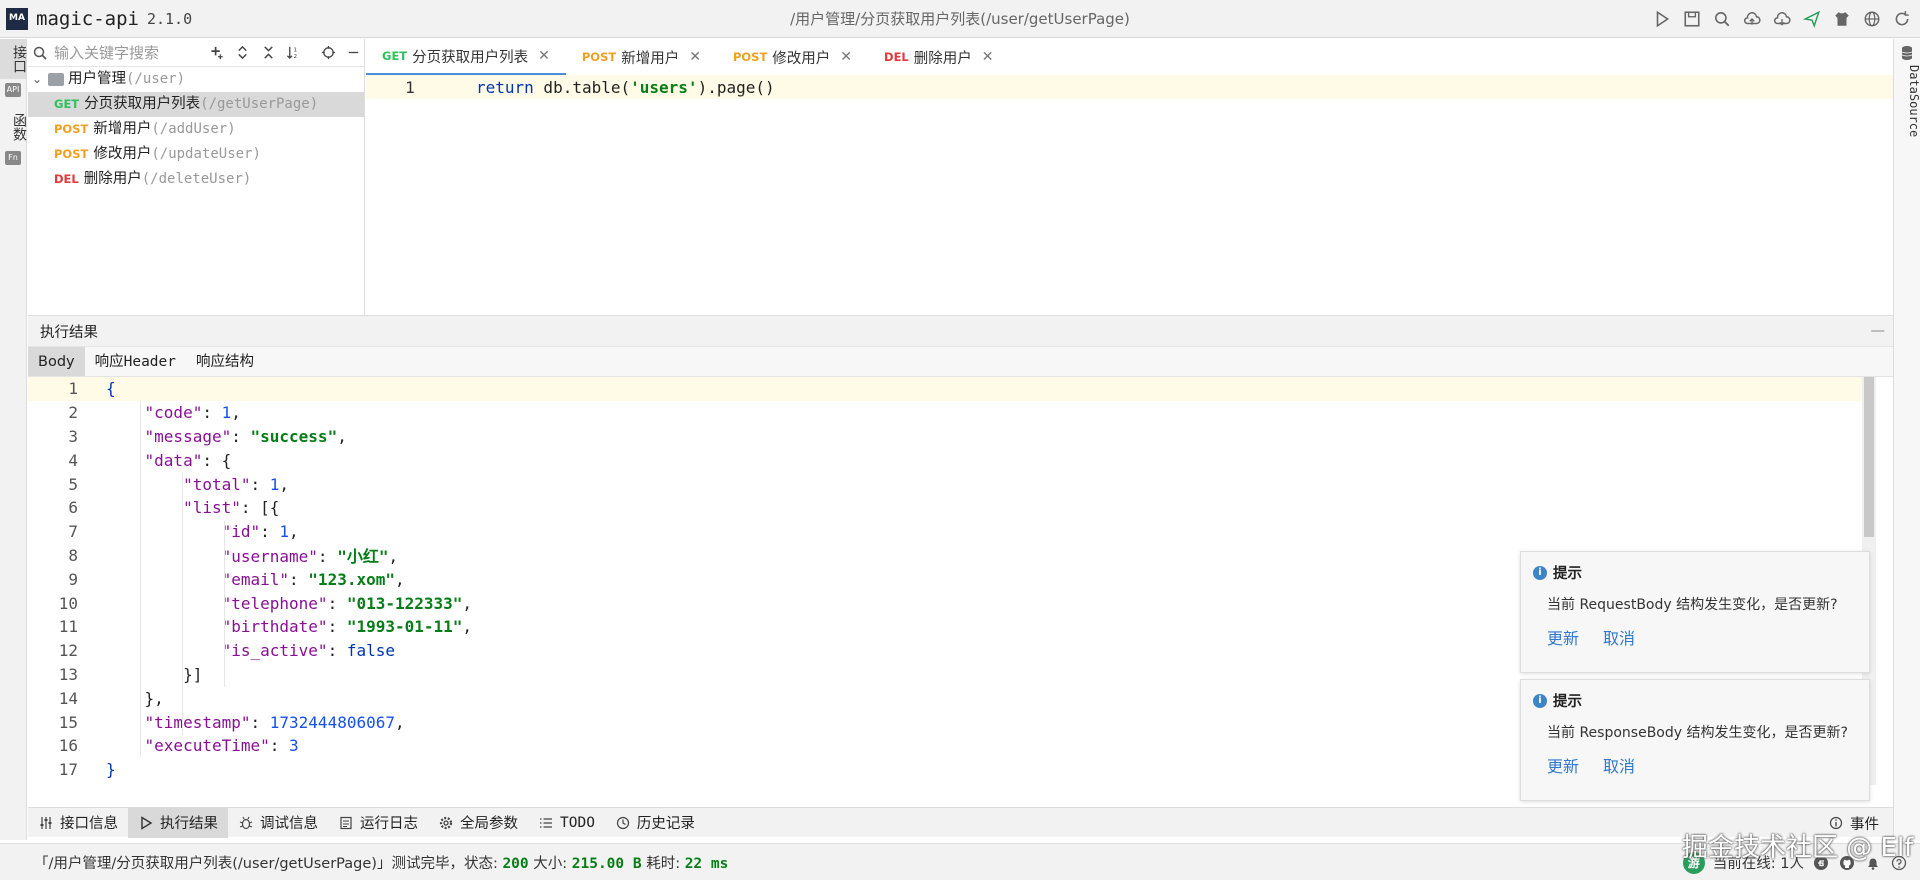  I want to click on locate-icon, so click(328, 53).